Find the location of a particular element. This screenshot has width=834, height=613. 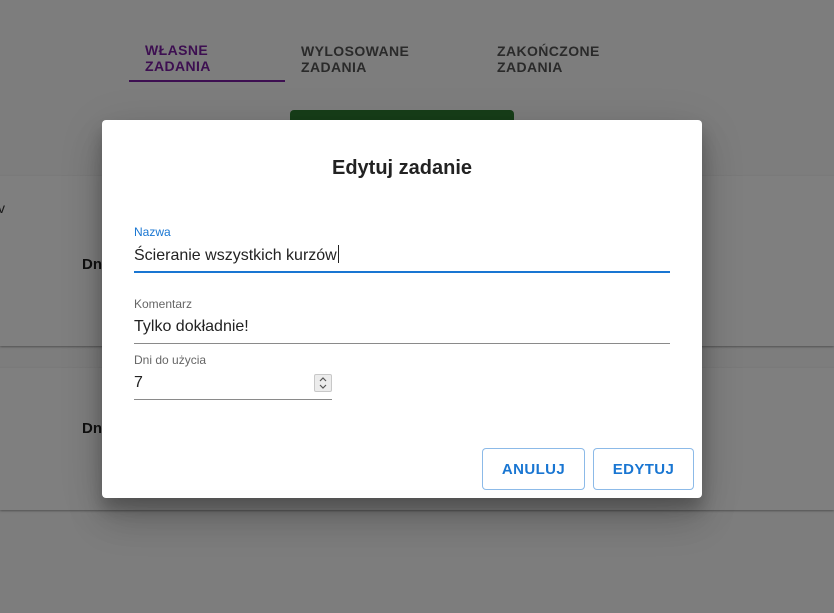

comment-input: Tylko dokładnie! is located at coordinates (402, 330).